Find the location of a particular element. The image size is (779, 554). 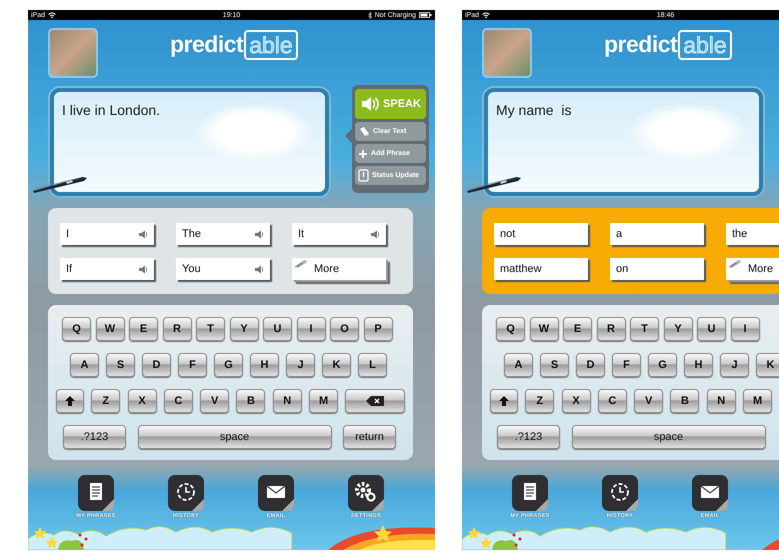

battery-icon is located at coordinates (425, 15).